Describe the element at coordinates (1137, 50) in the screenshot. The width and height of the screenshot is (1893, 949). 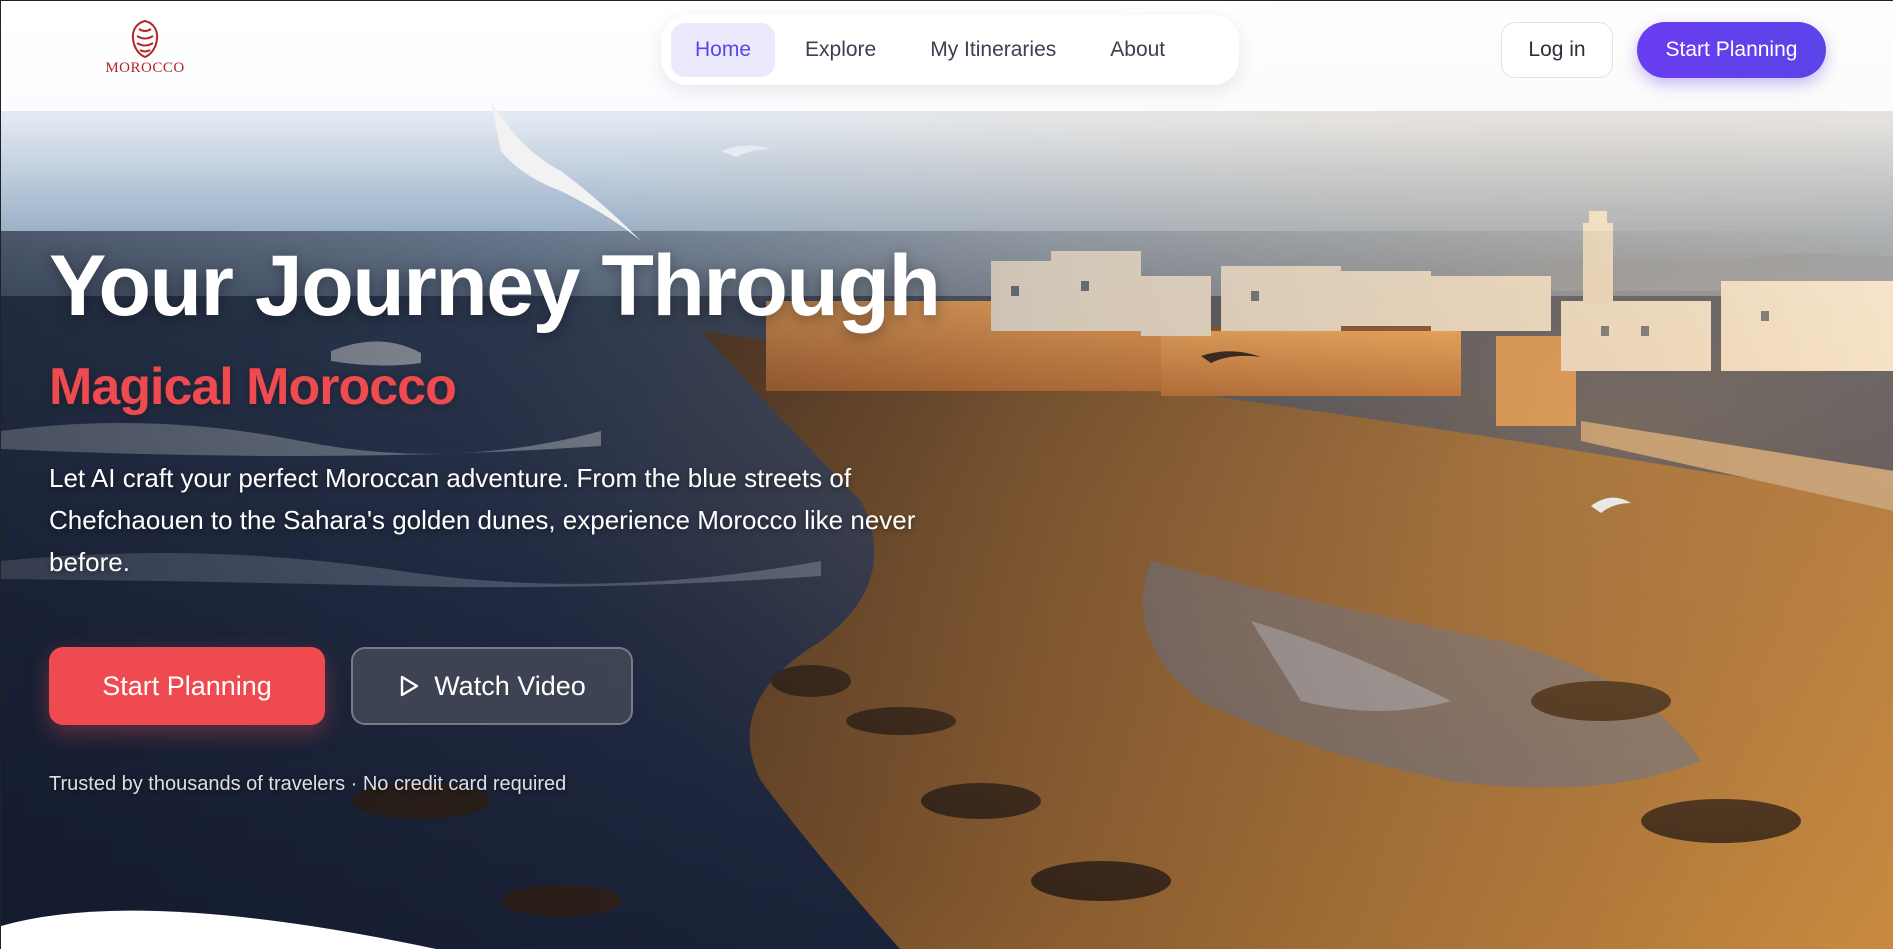
I see `nav-item-about: About` at that location.